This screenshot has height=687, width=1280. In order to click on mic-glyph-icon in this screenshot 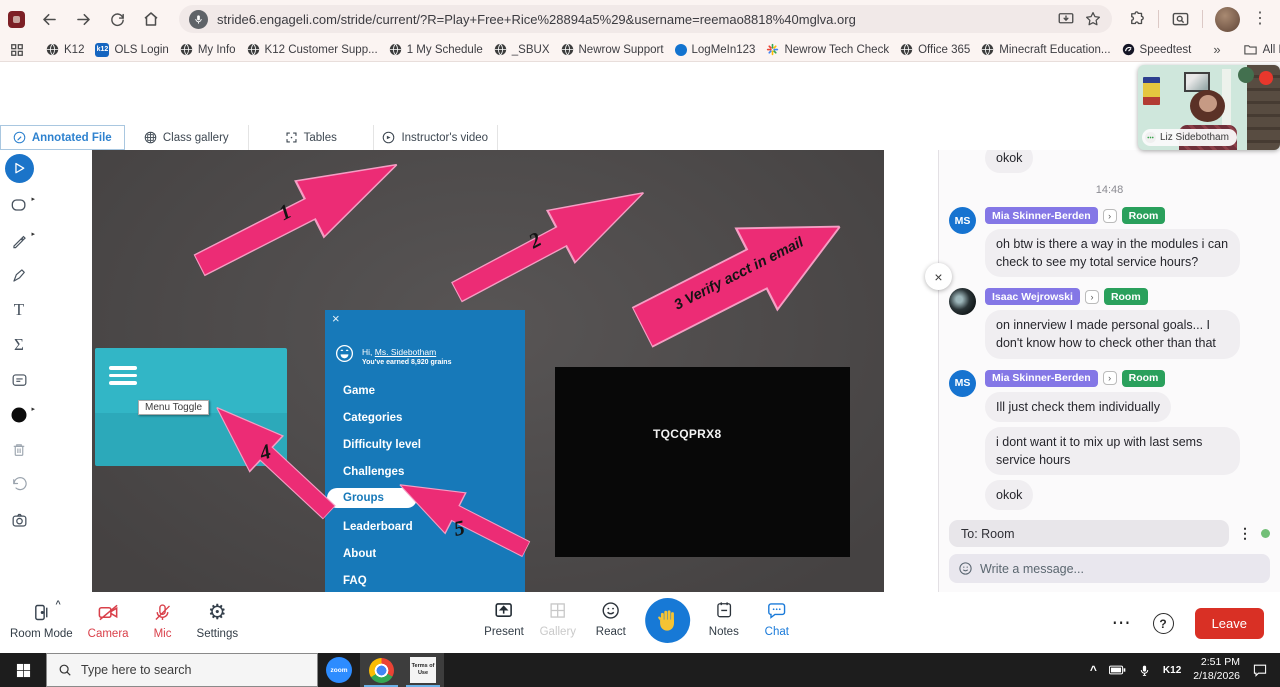, I will do `click(198, 19)`.